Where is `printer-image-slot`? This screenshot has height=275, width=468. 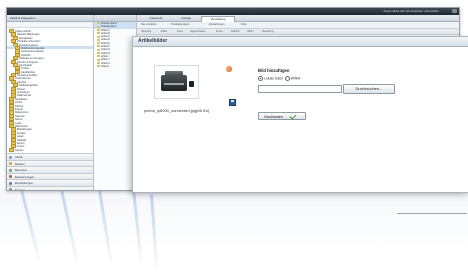 printer-image-slot is located at coordinates (174, 84).